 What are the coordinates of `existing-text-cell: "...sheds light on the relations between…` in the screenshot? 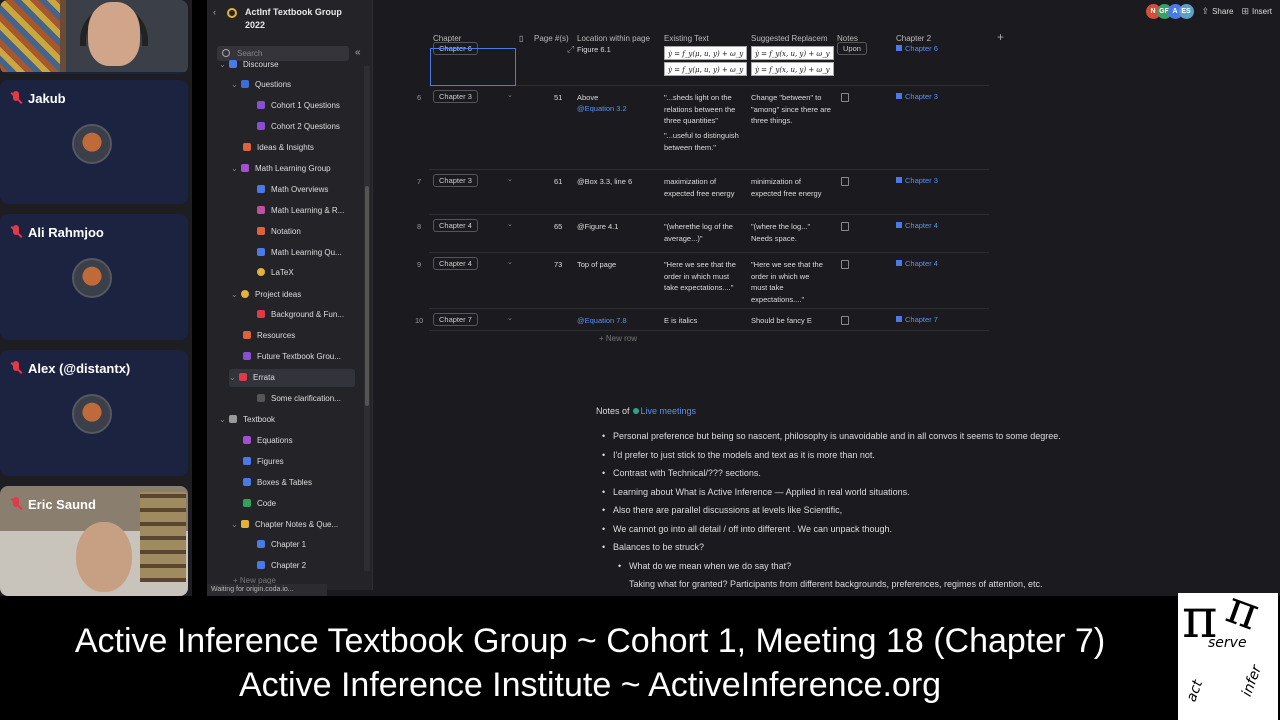 It's located at (704, 109).